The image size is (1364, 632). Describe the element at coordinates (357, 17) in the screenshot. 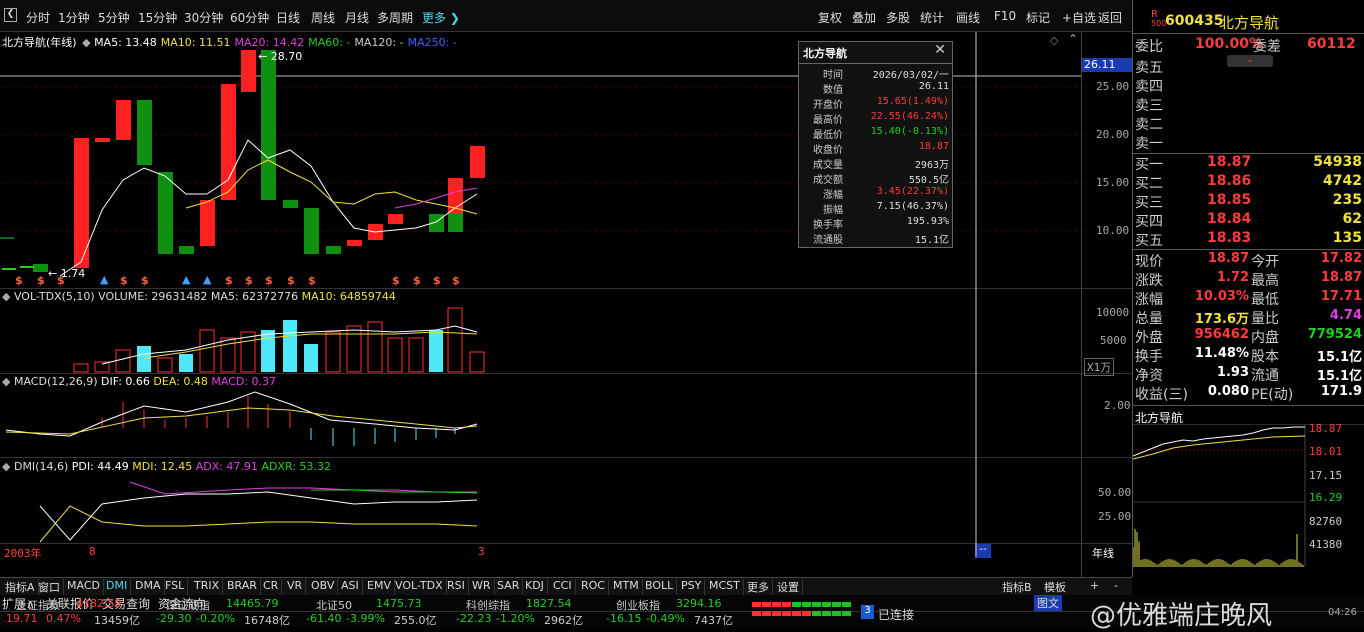

I see `period-tab-8: 月线` at that location.